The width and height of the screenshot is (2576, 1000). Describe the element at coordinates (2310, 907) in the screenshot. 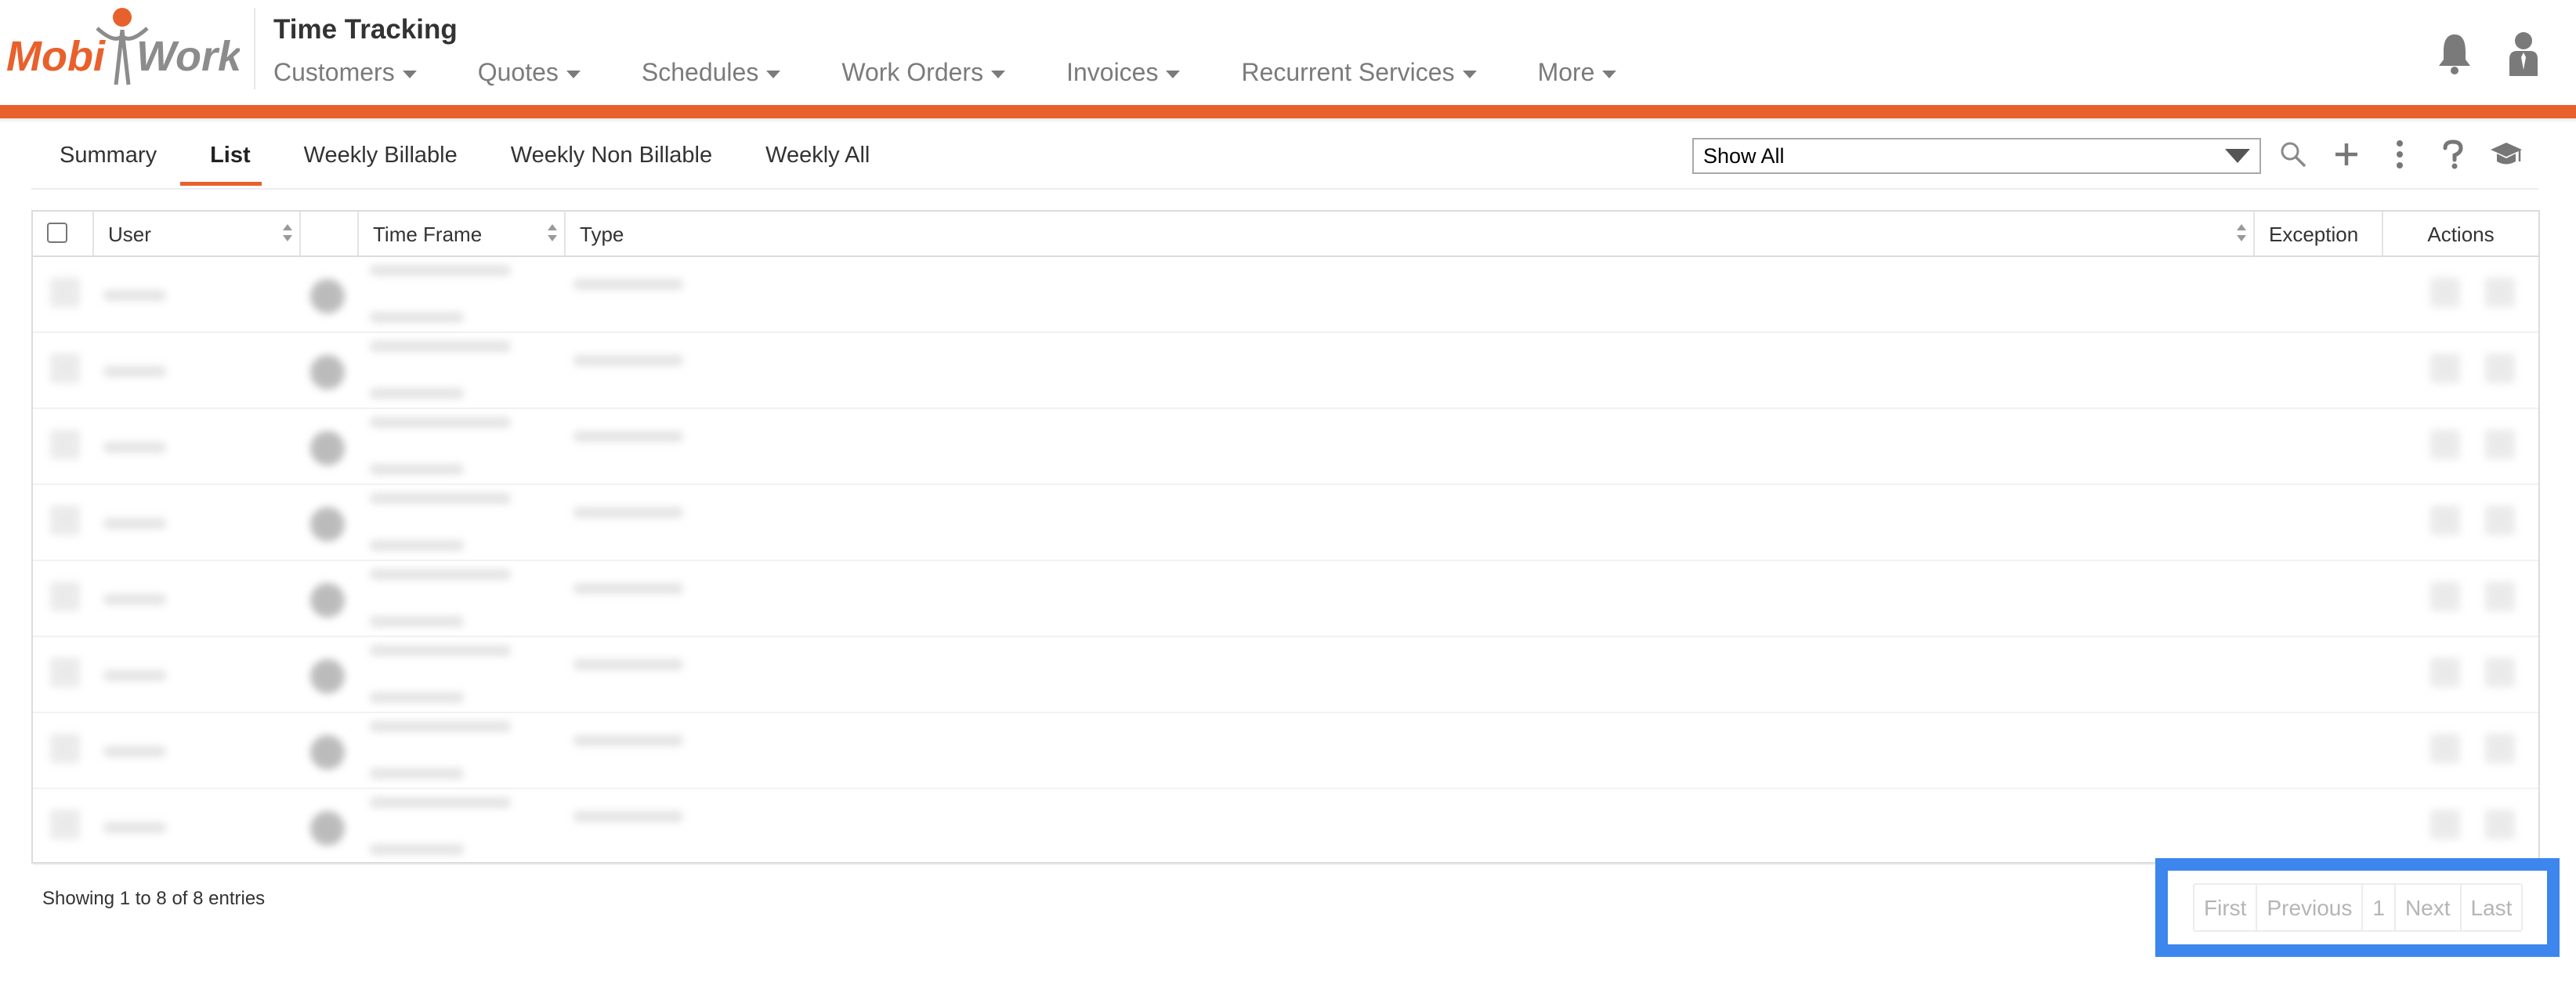

I see `pagination-previous: Previous` at that location.